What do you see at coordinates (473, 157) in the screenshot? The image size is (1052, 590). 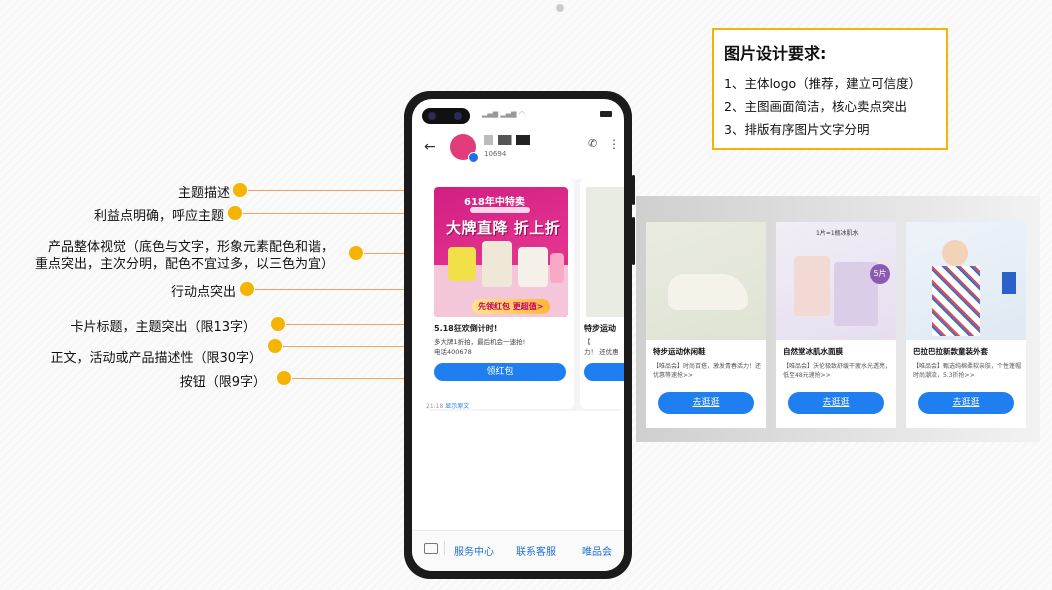 I see `verified-badge-icon` at bounding box center [473, 157].